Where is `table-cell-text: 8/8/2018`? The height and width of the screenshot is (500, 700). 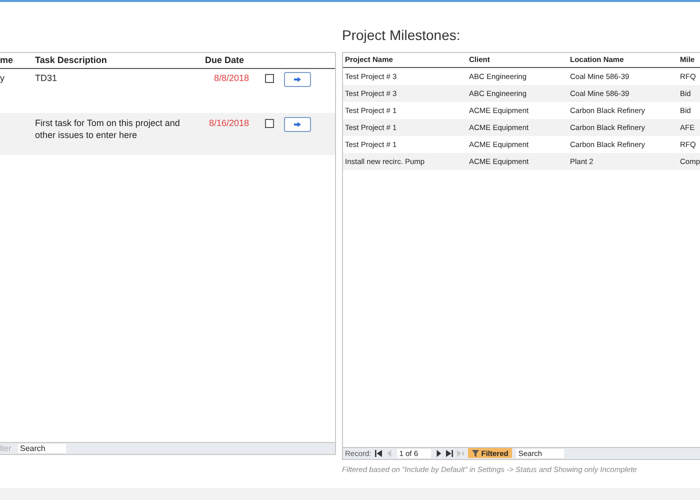 table-cell-text: 8/8/2018 is located at coordinates (231, 78).